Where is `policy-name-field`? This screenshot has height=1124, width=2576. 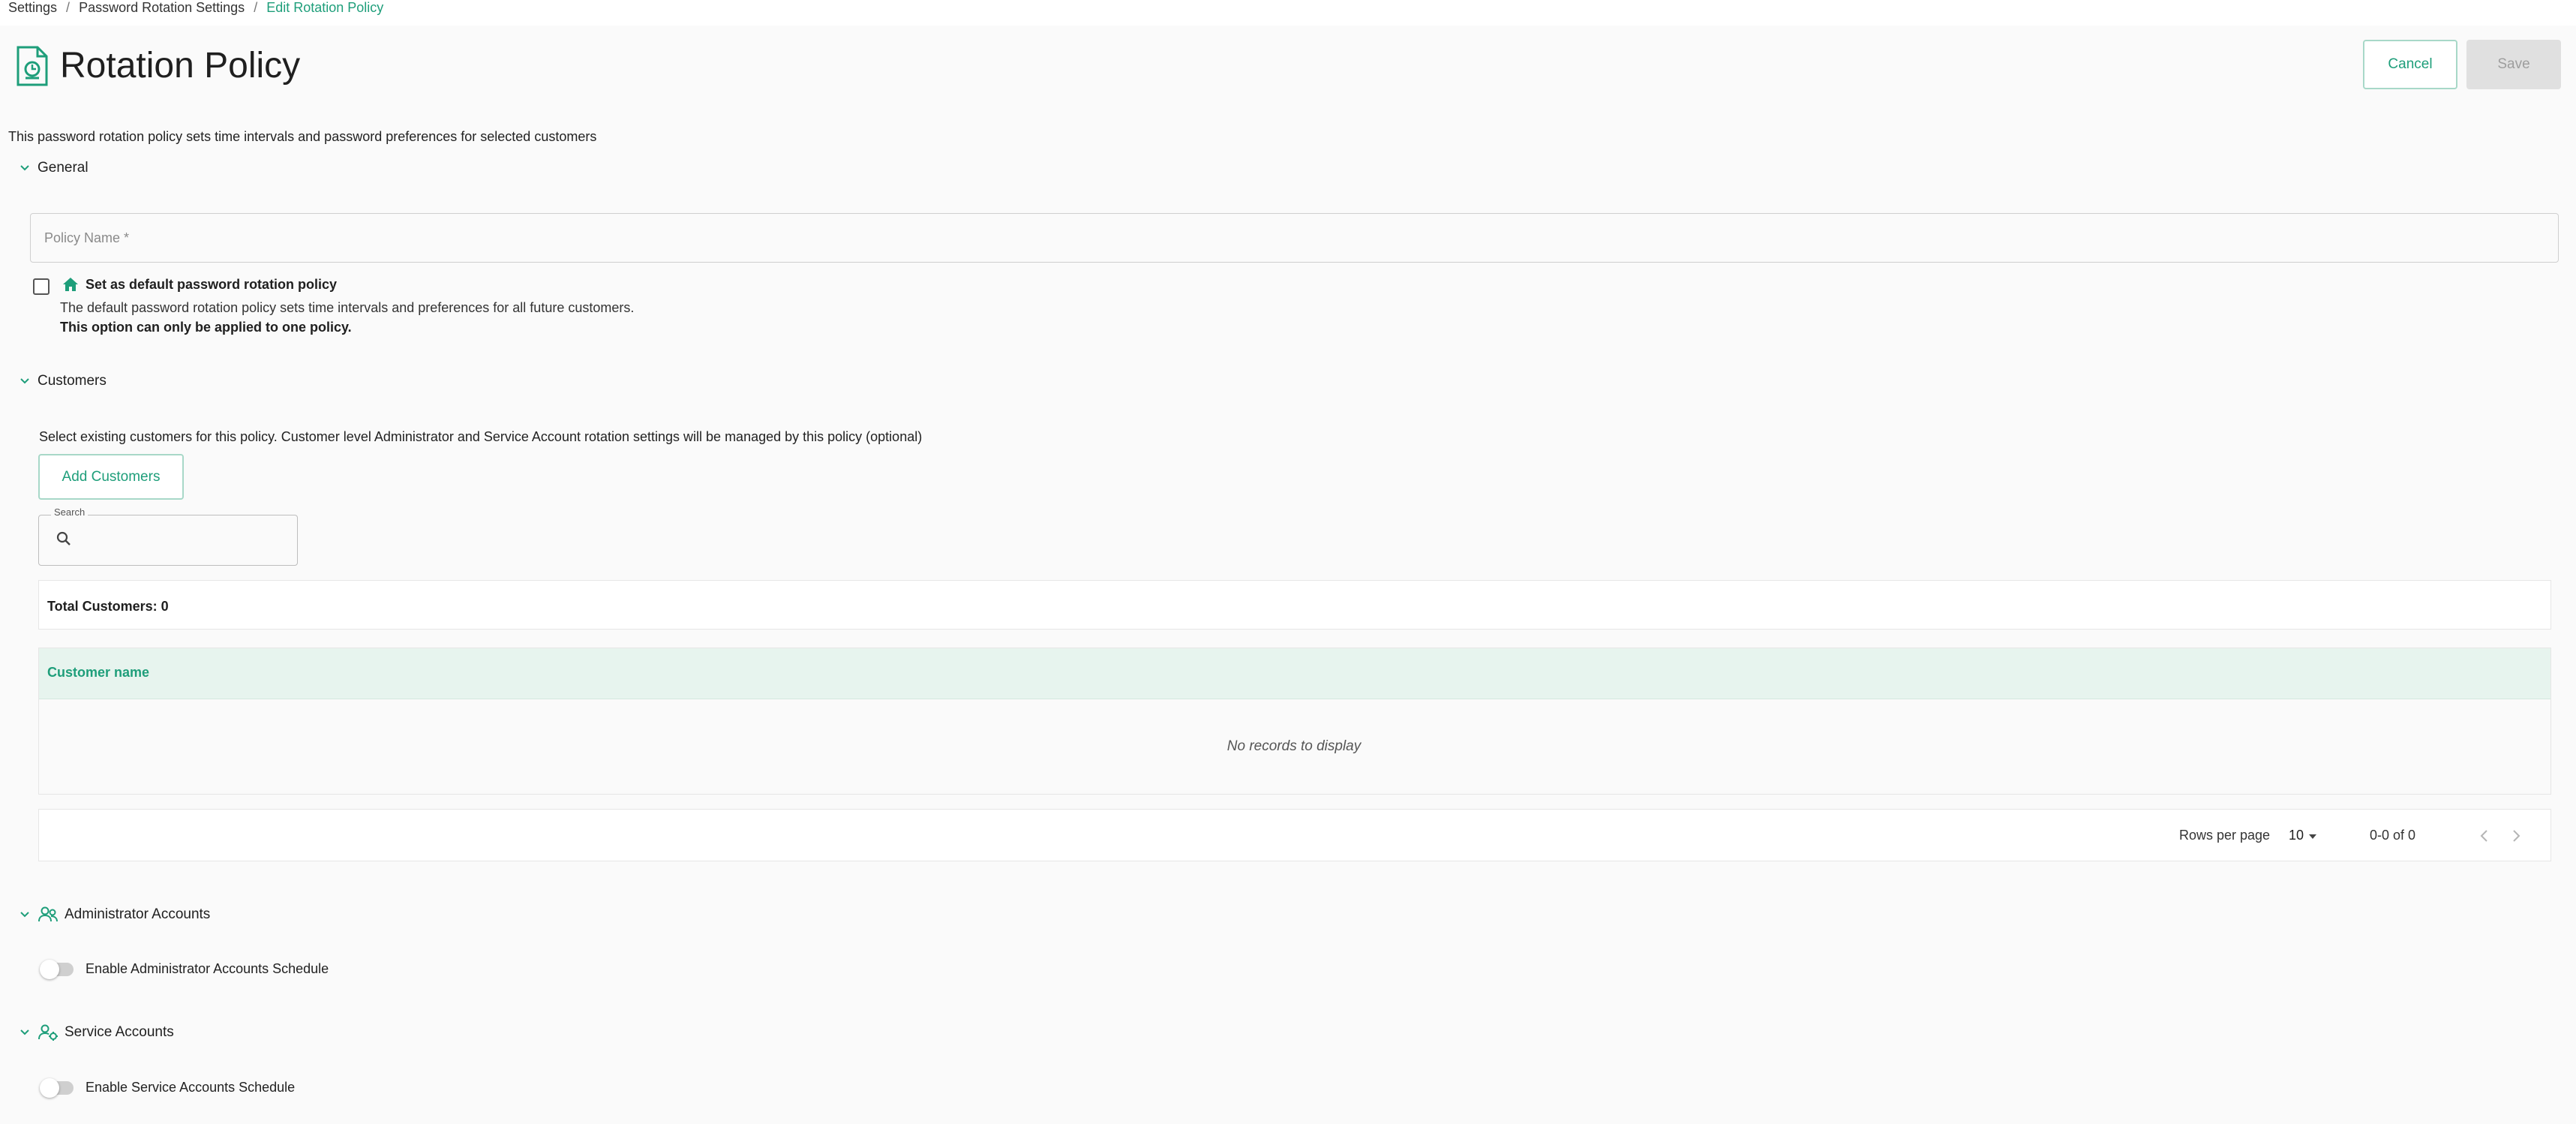
policy-name-field is located at coordinates (1294, 238).